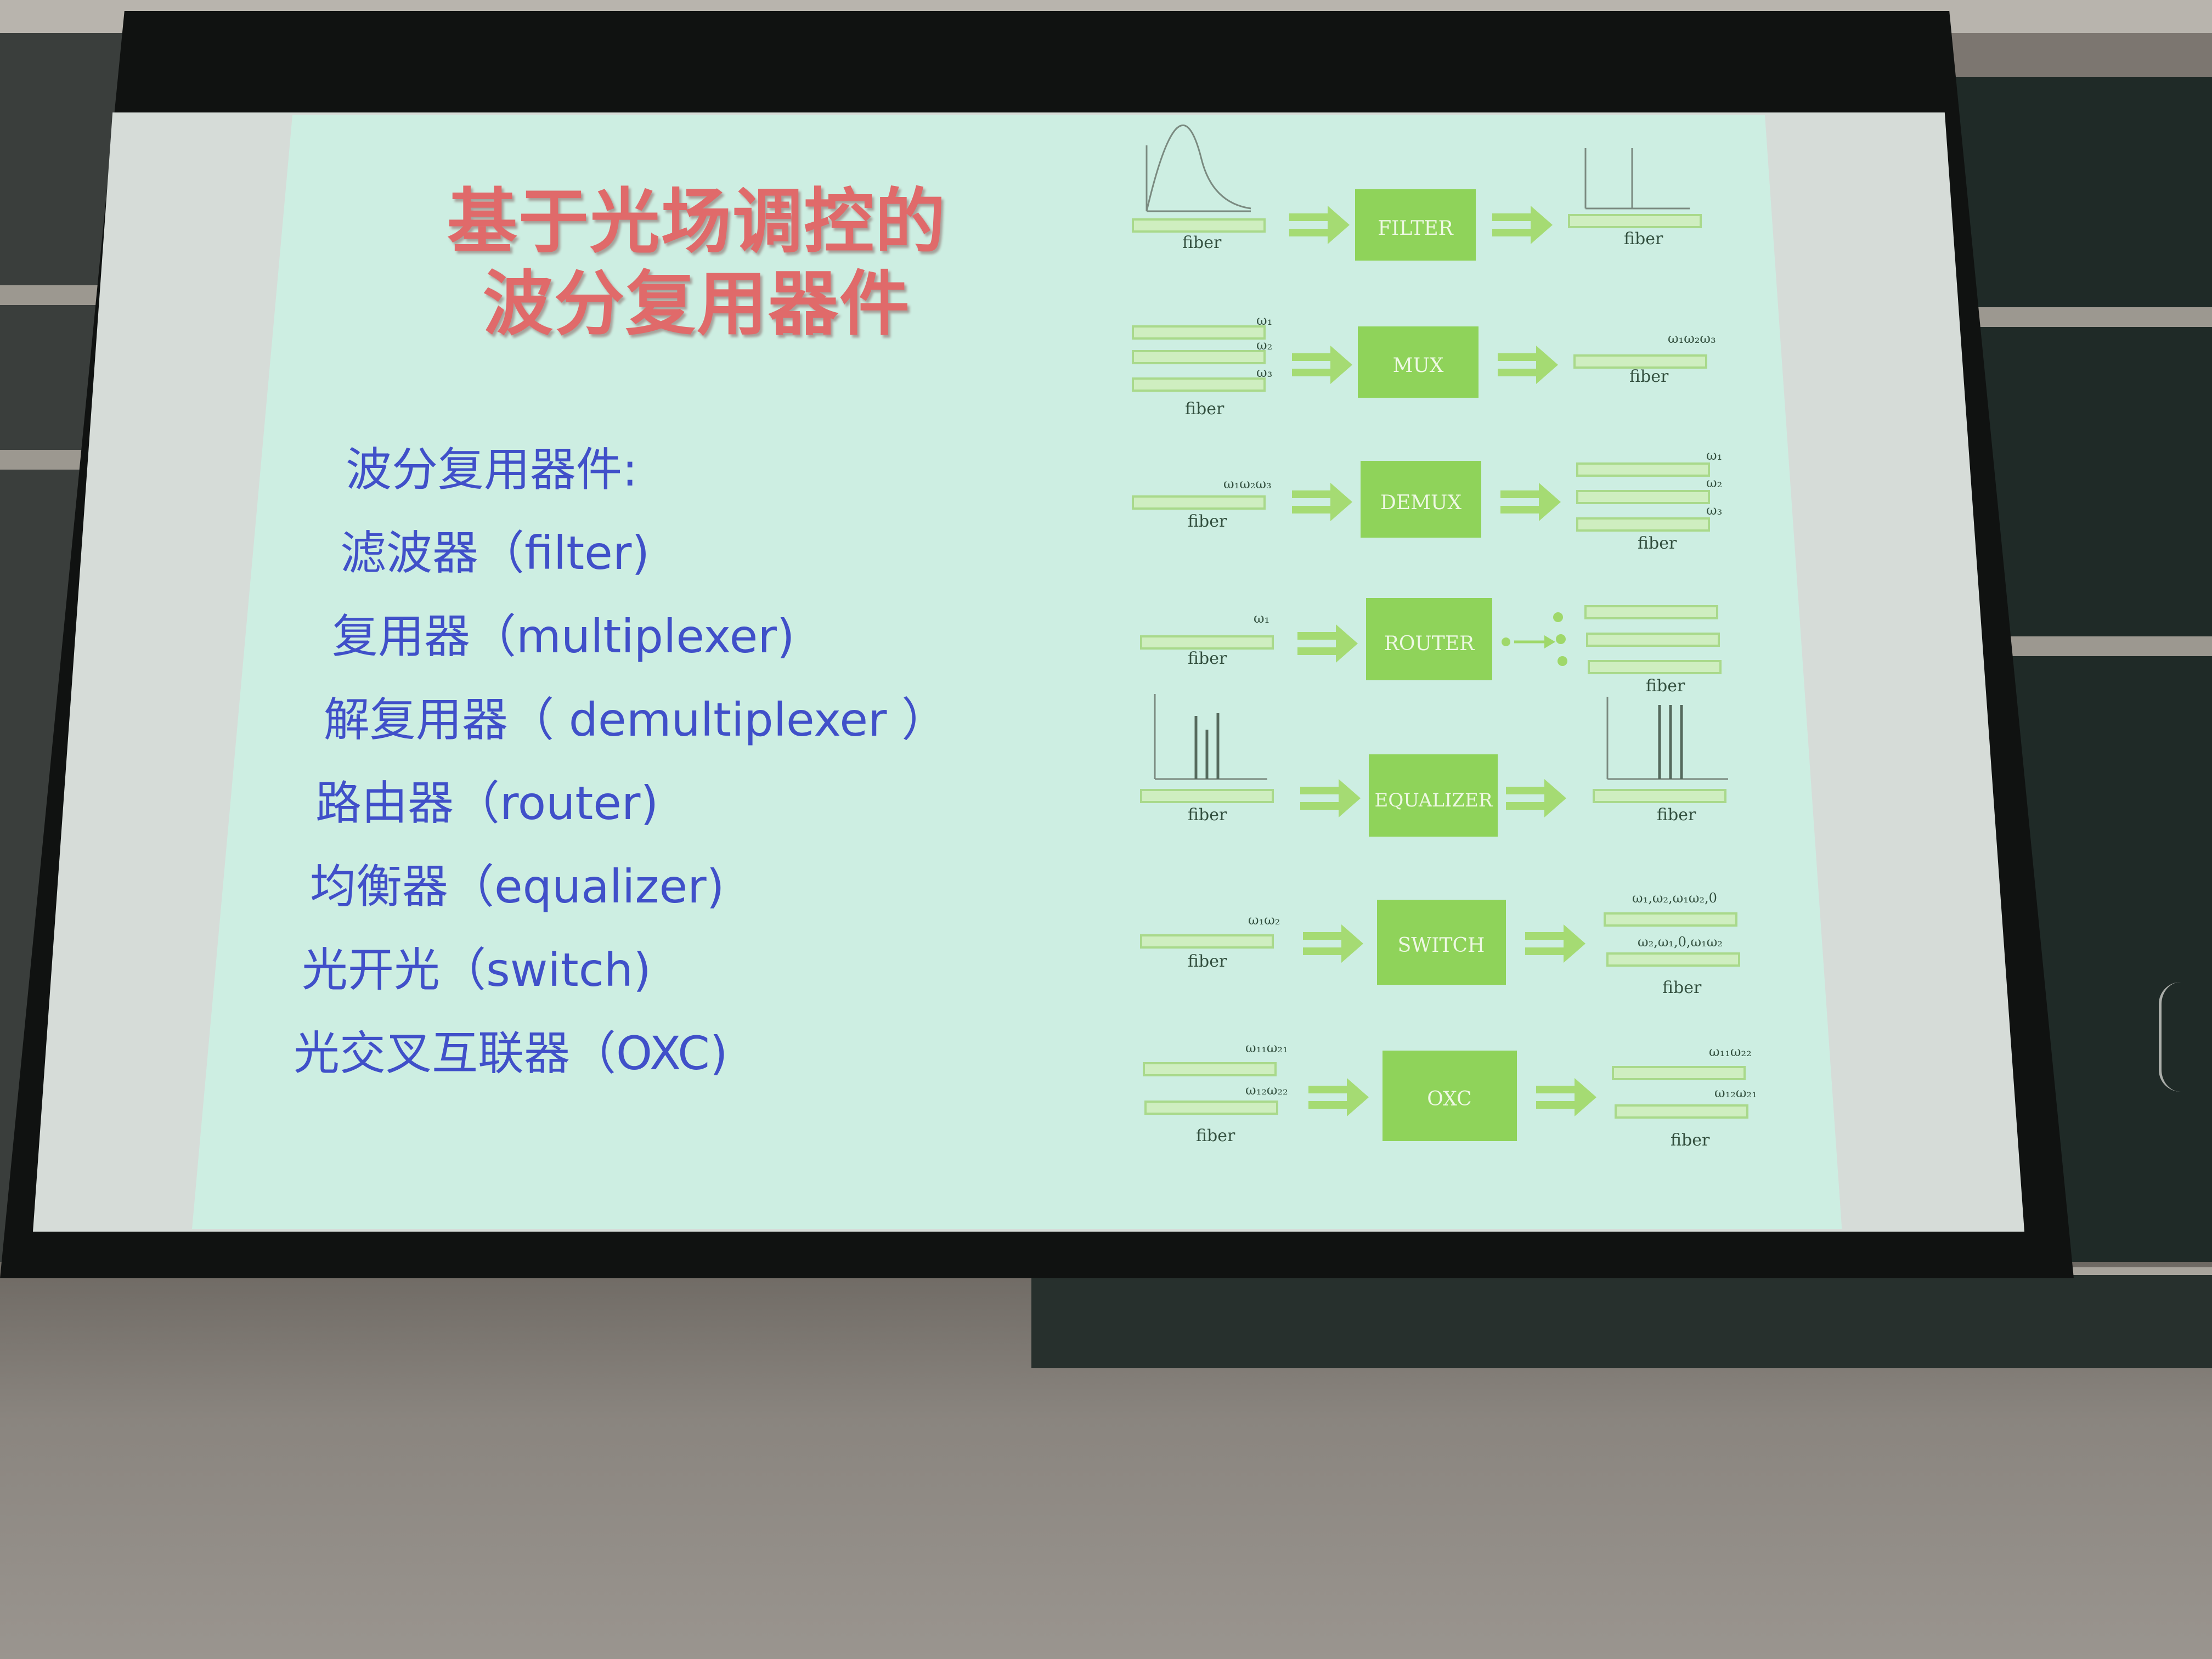 This screenshot has height=1659, width=2212. What do you see at coordinates (1198, 168) in the screenshot?
I see `filter-spectrum-curve` at bounding box center [1198, 168].